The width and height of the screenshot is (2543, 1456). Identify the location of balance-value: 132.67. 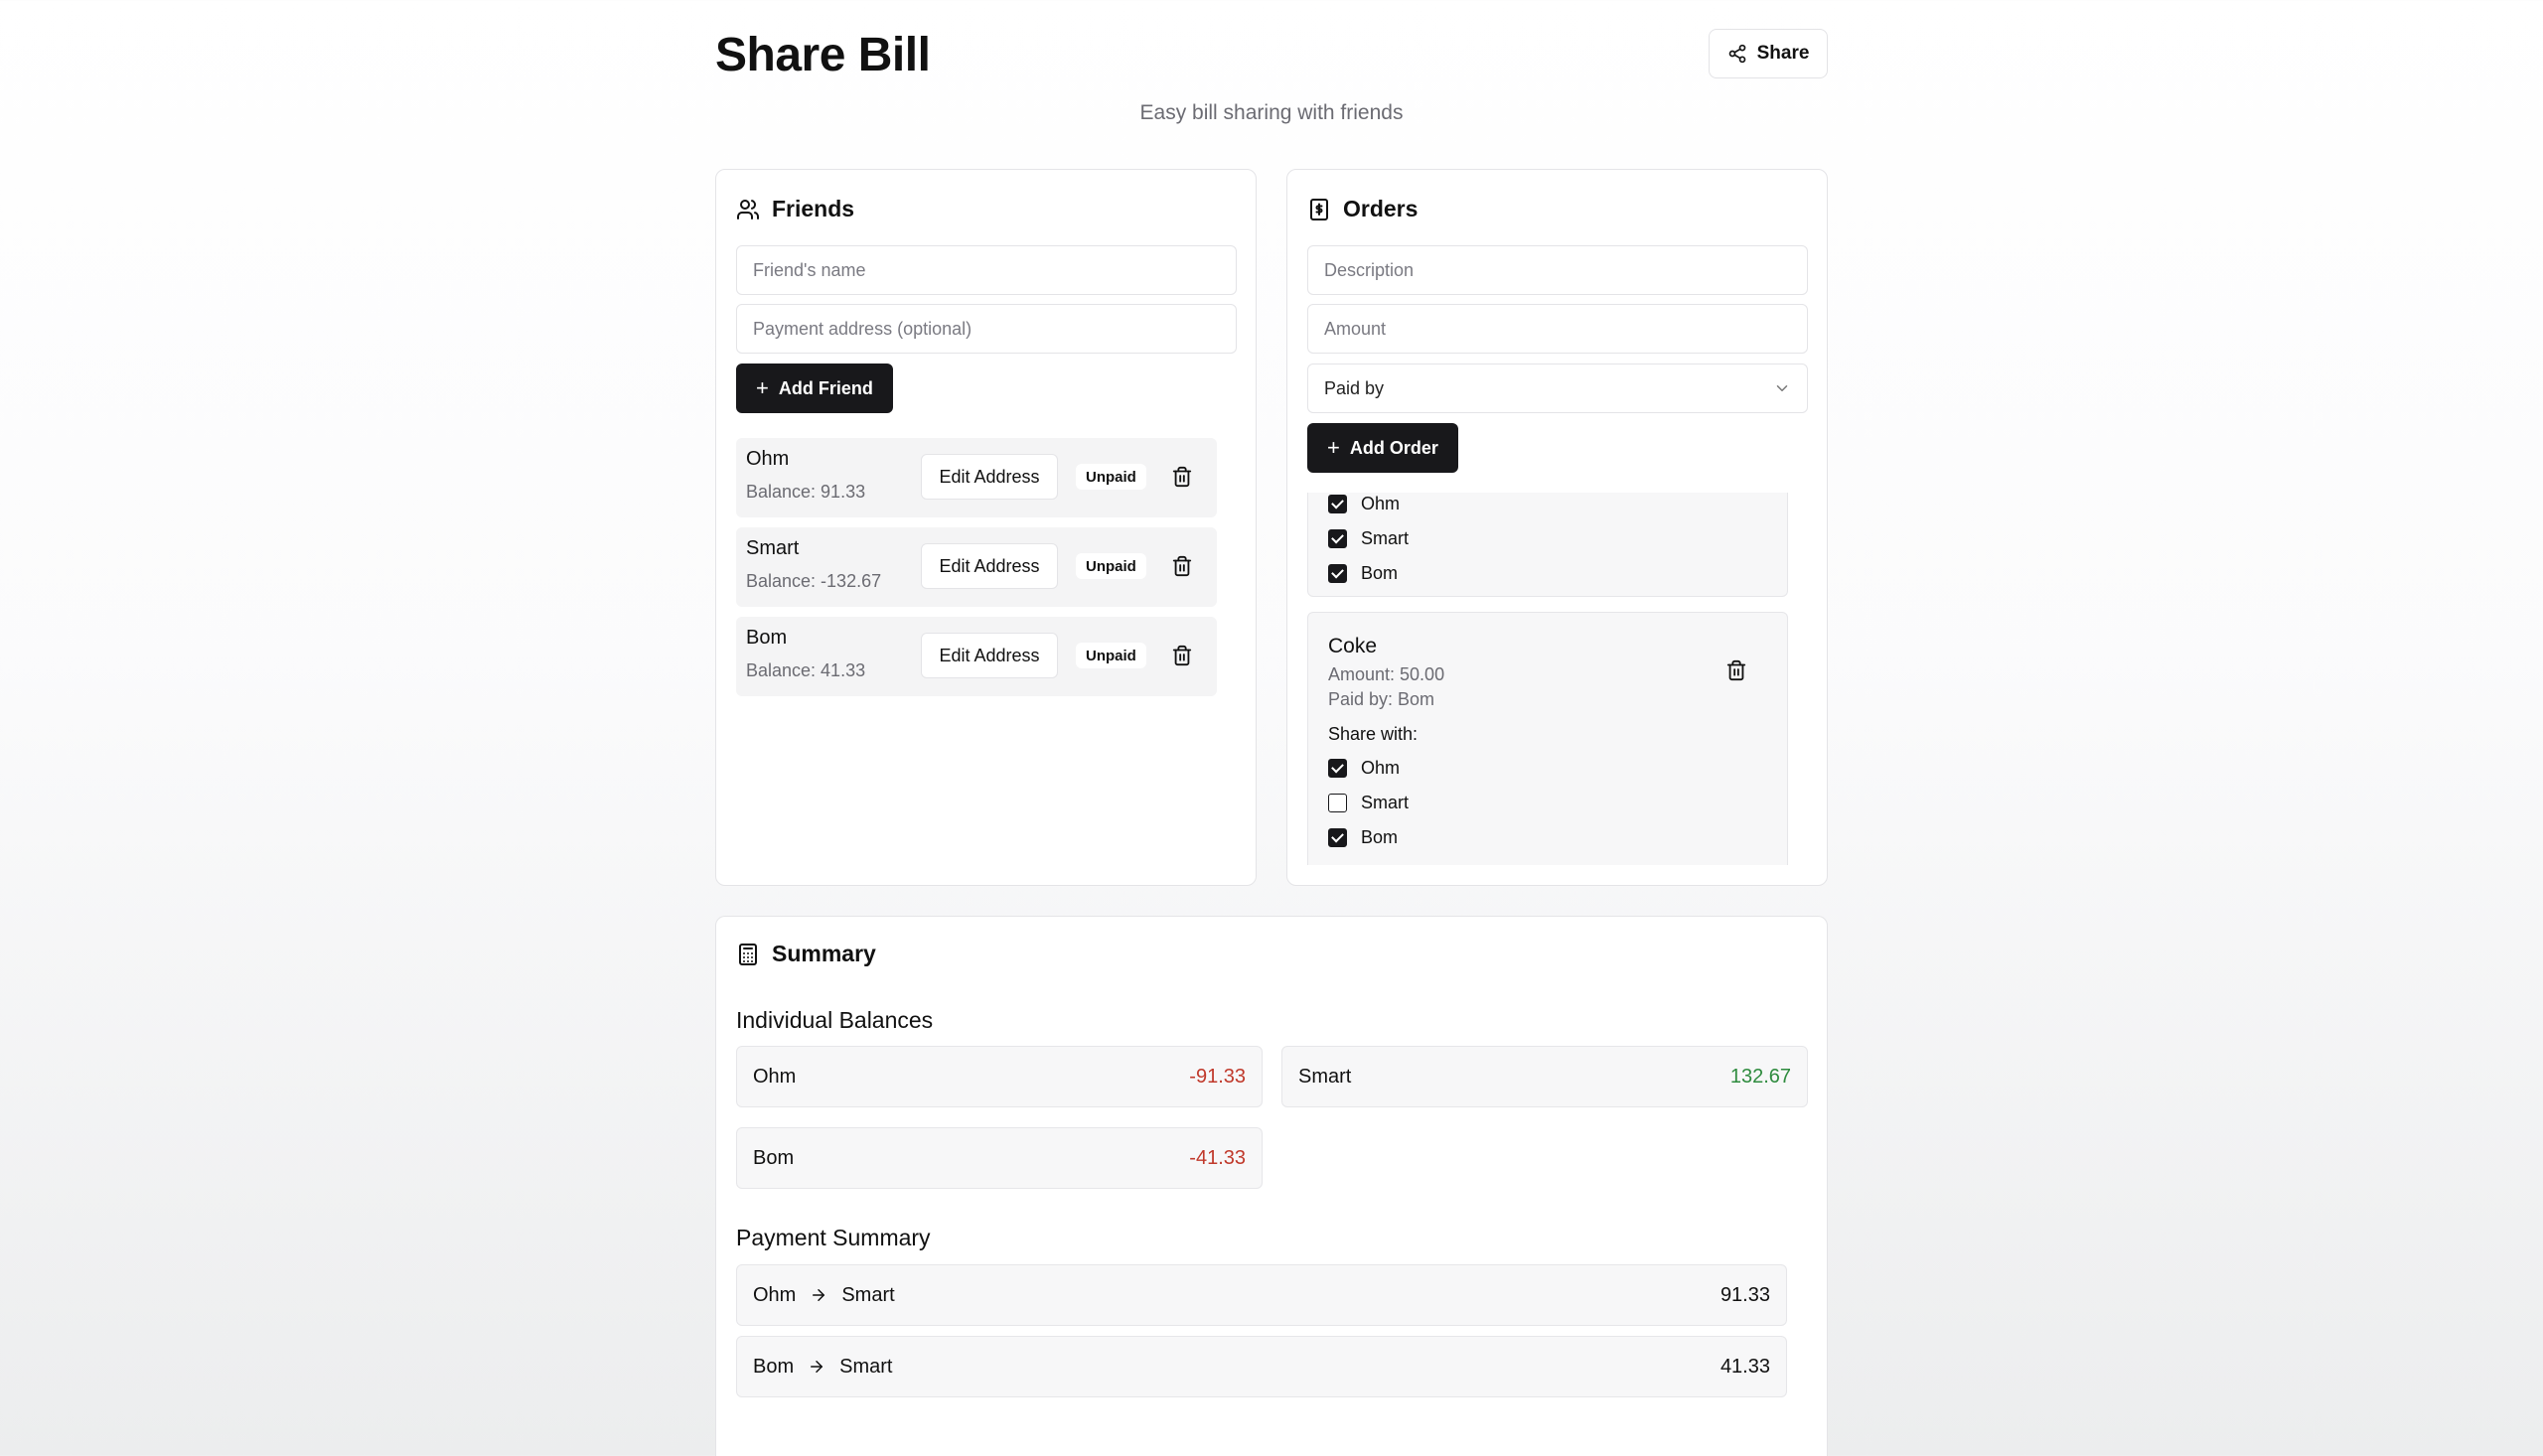
(1760, 1076).